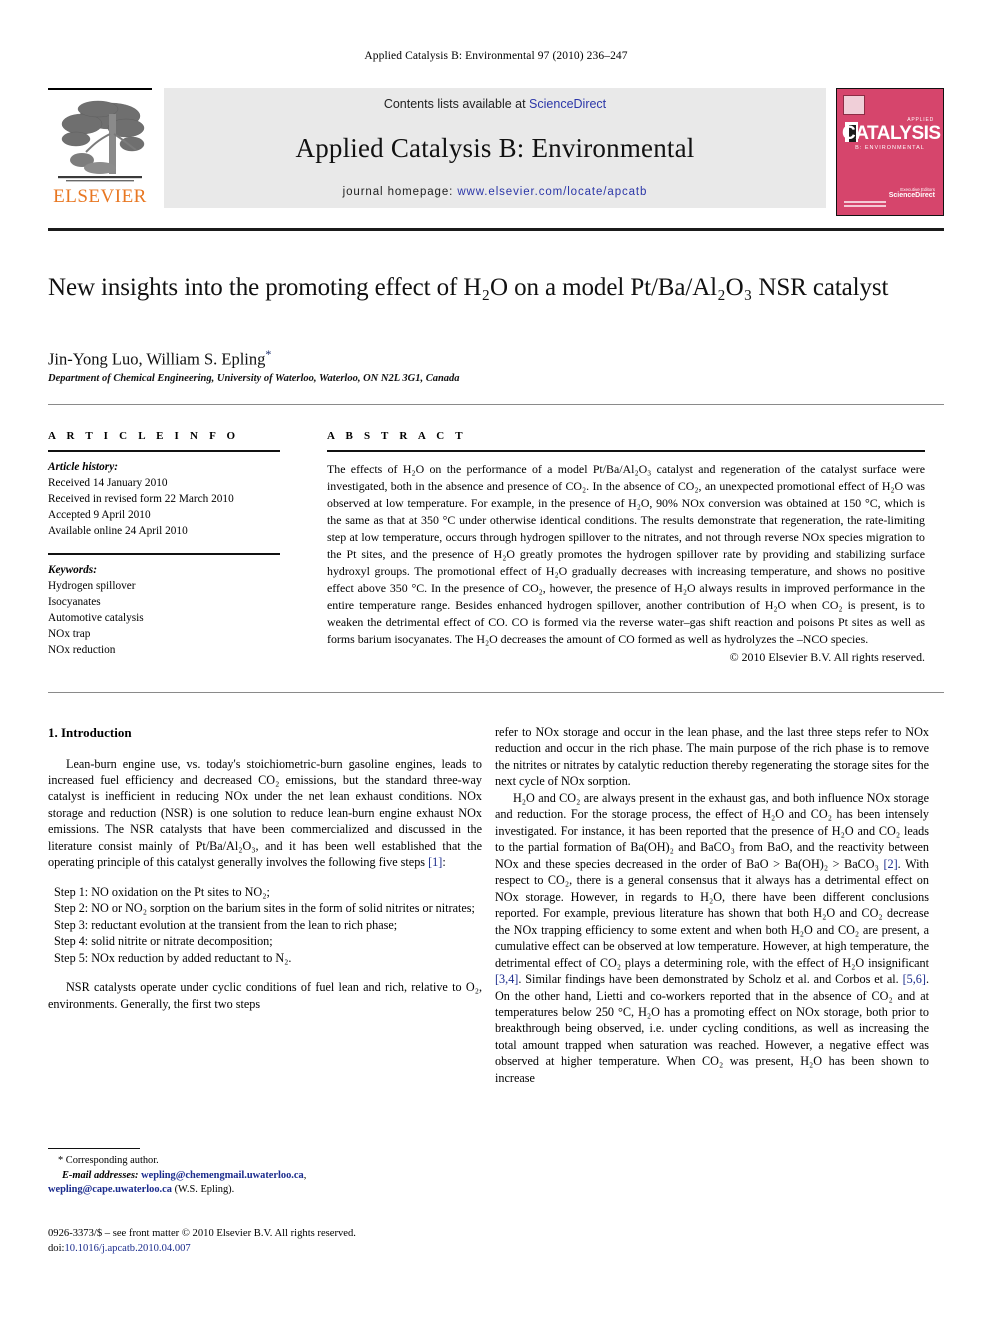  What do you see at coordinates (100, 196) in the screenshot?
I see `elsevier-wordmark: ELSEVIER` at bounding box center [100, 196].